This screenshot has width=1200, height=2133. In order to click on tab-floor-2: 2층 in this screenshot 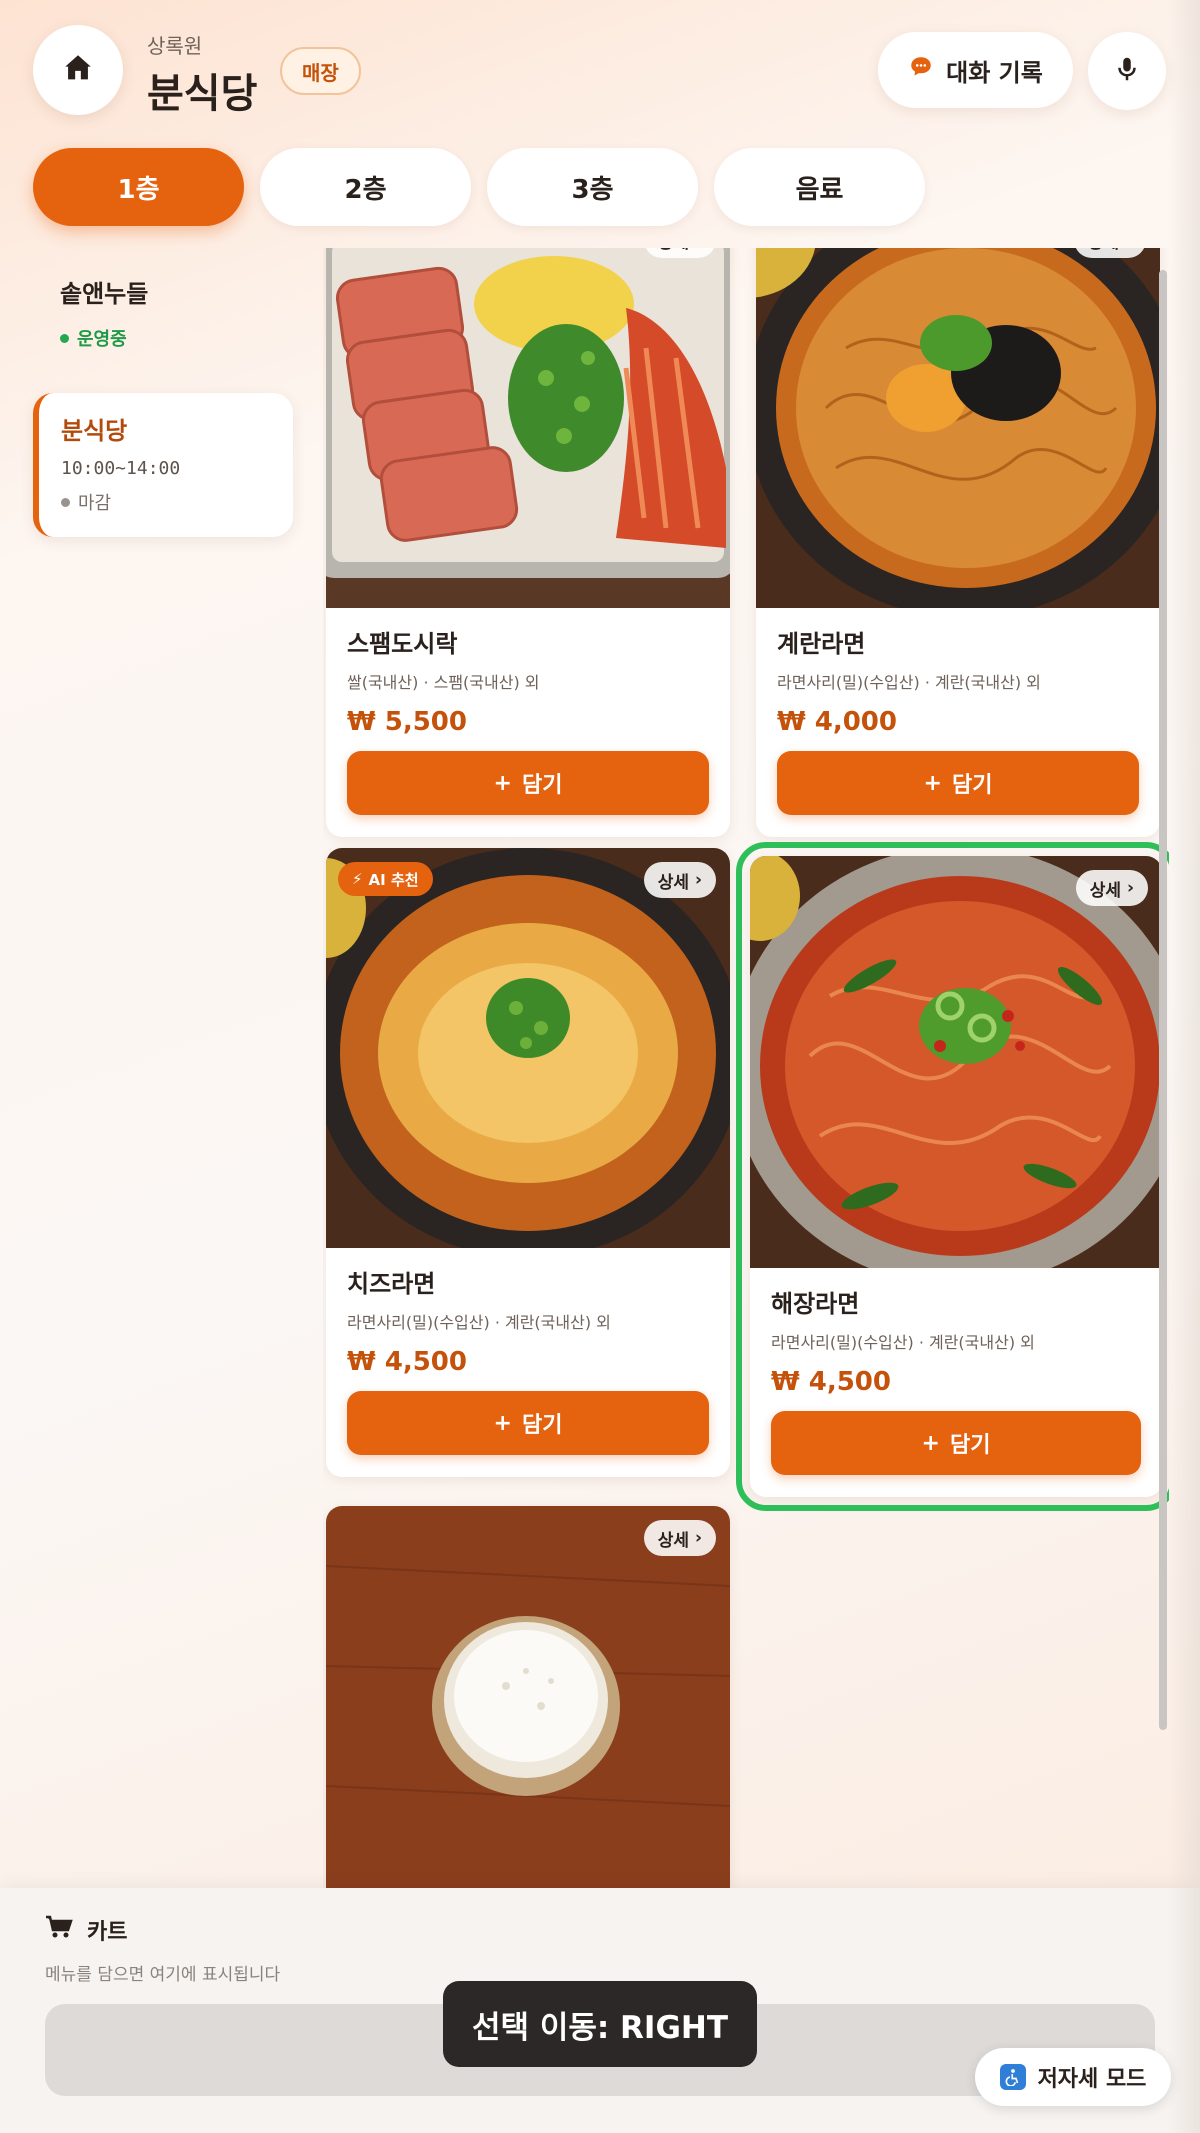, I will do `click(365, 187)`.